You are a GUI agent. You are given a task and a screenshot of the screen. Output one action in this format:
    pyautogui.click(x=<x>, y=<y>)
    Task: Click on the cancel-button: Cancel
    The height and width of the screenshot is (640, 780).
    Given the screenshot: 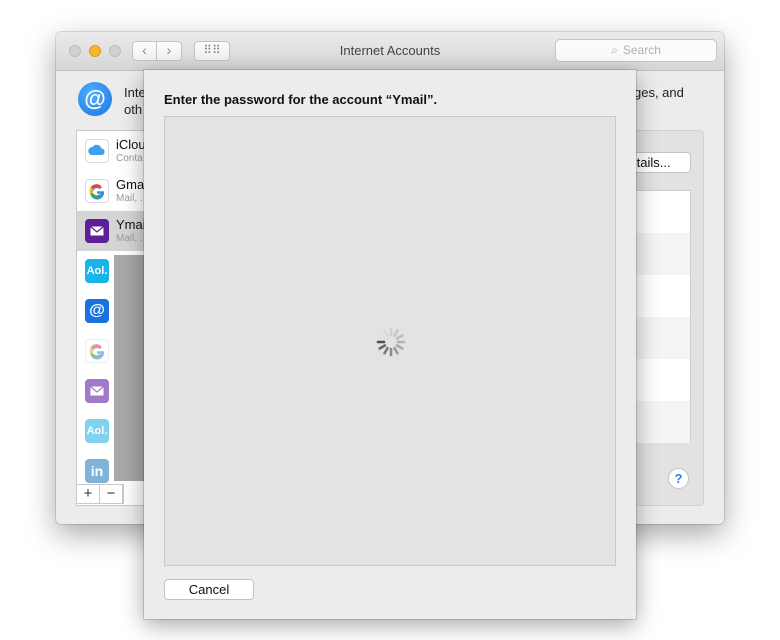 What is the action you would take?
    pyautogui.click(x=209, y=589)
    